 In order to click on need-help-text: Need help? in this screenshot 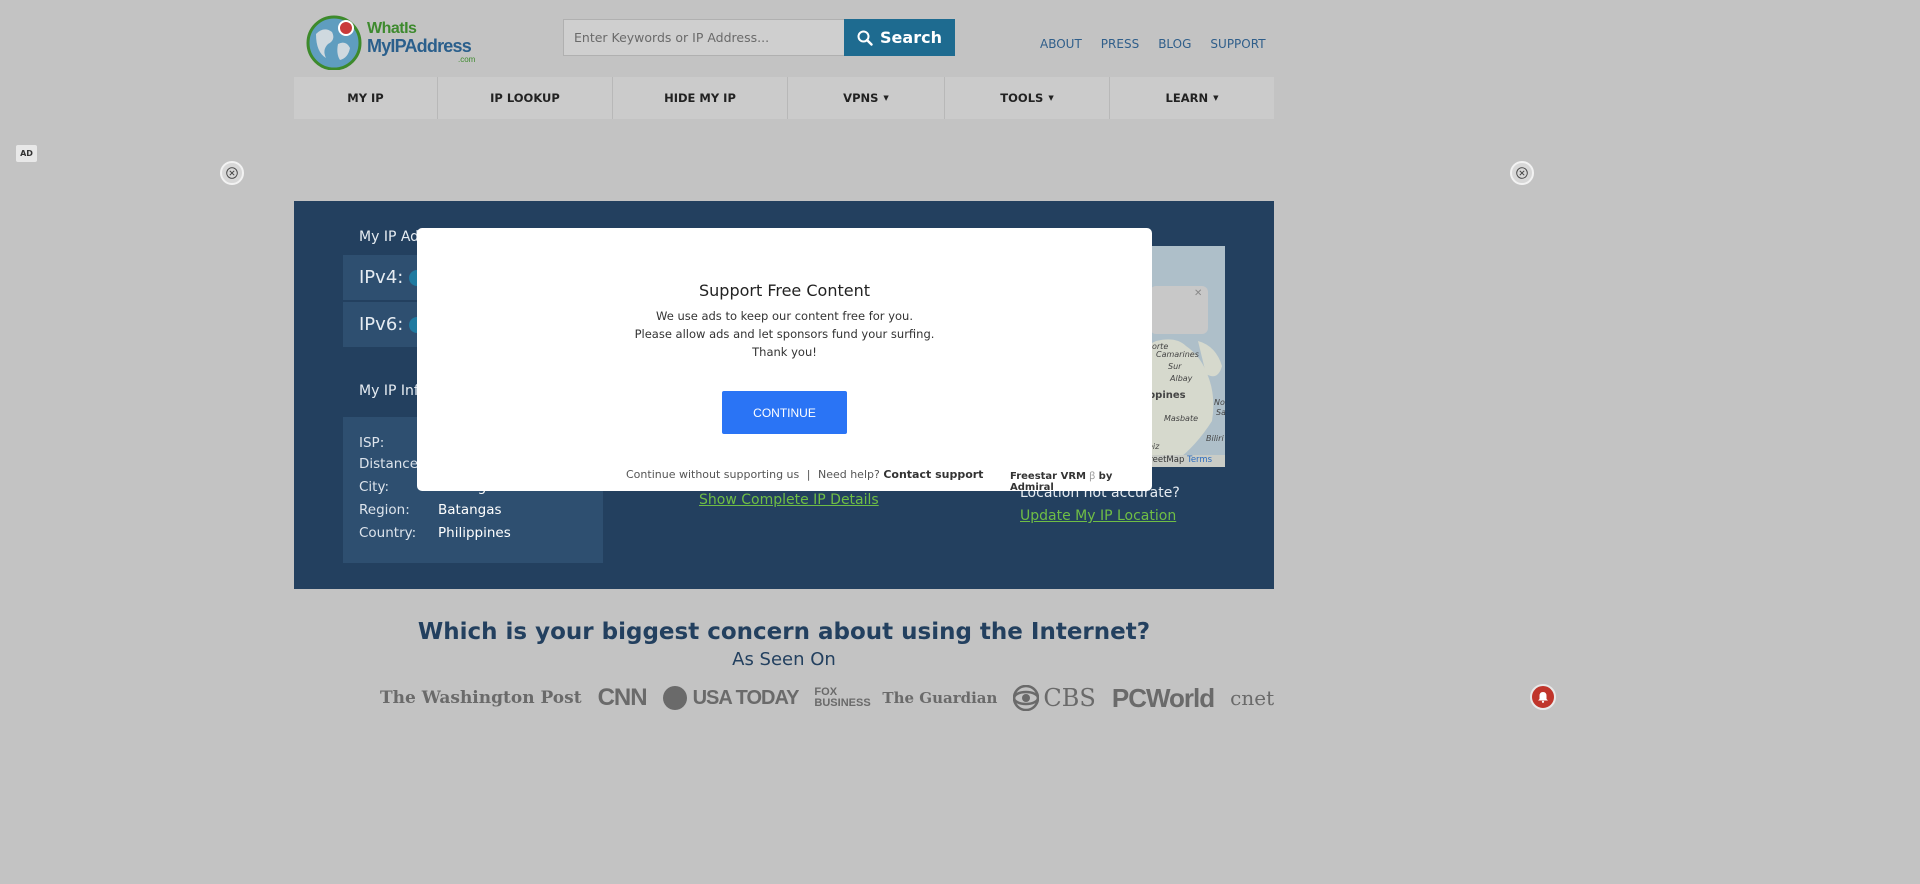, I will do `click(848, 474)`.